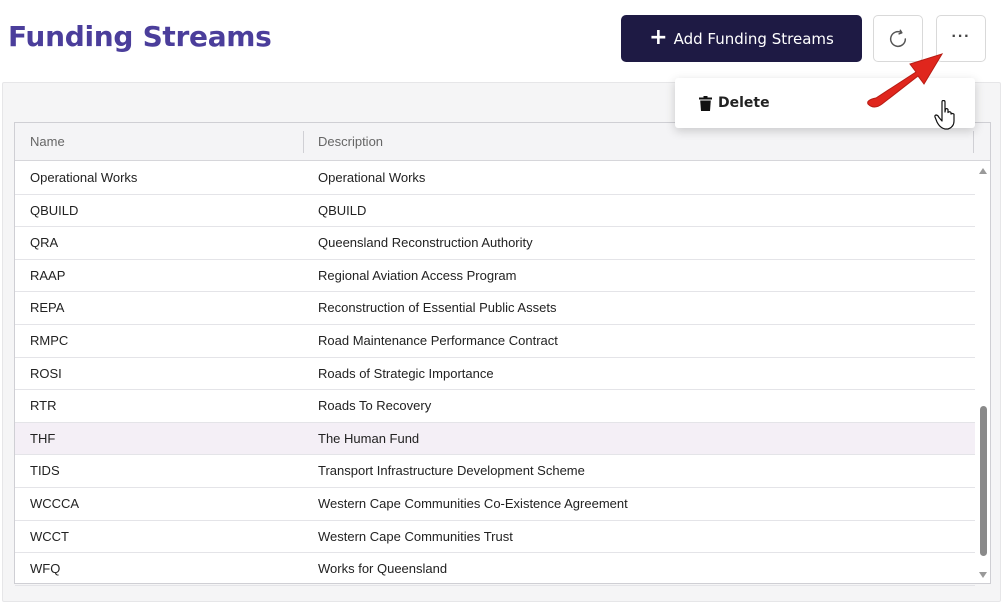 The width and height of the screenshot is (1005, 604). I want to click on cell-name: WCCCA, so click(55, 503).